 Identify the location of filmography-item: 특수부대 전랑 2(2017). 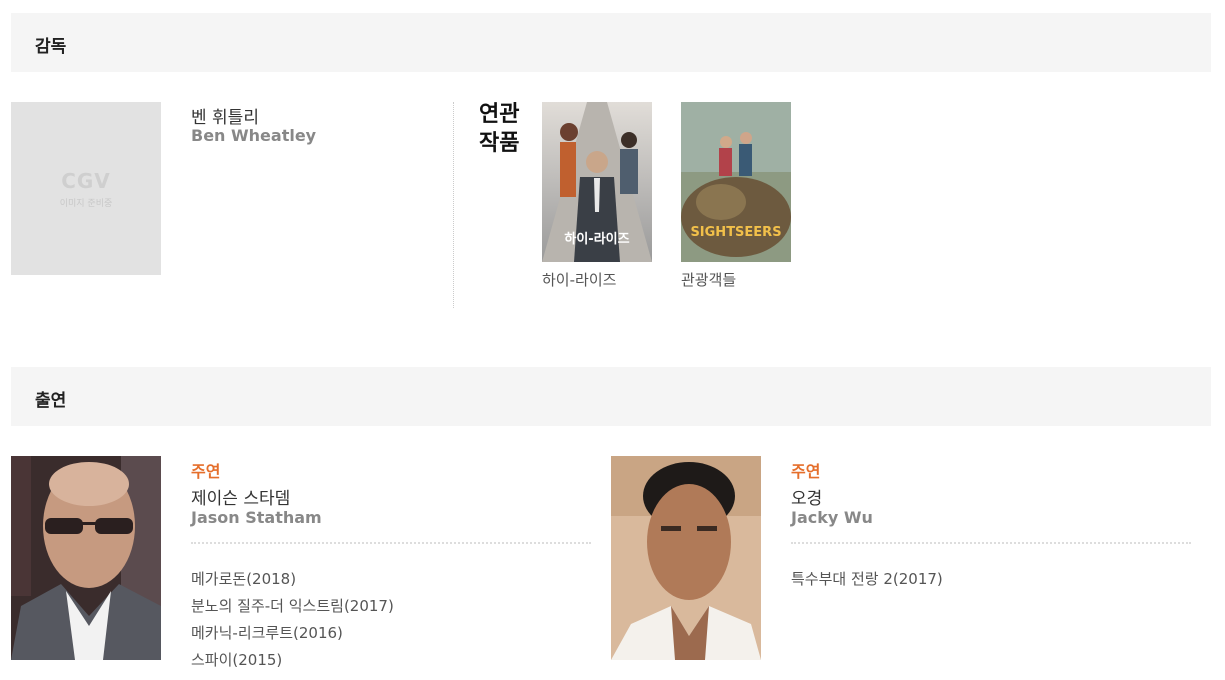
(867, 578).